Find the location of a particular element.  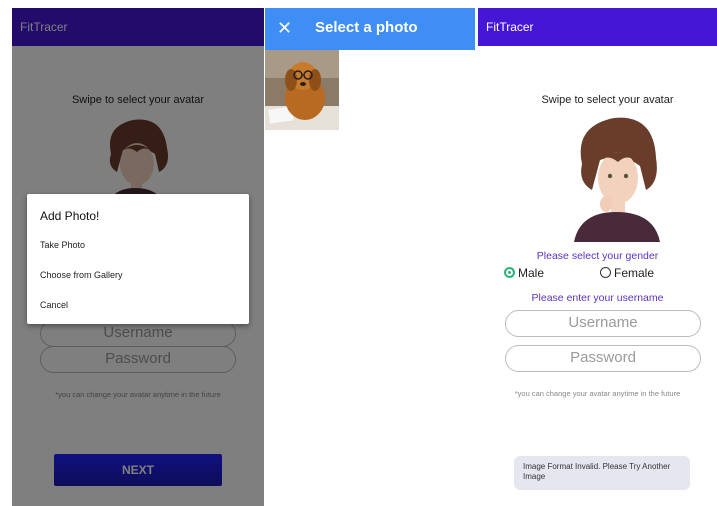

radio-unselected-icon is located at coordinates (605, 272).